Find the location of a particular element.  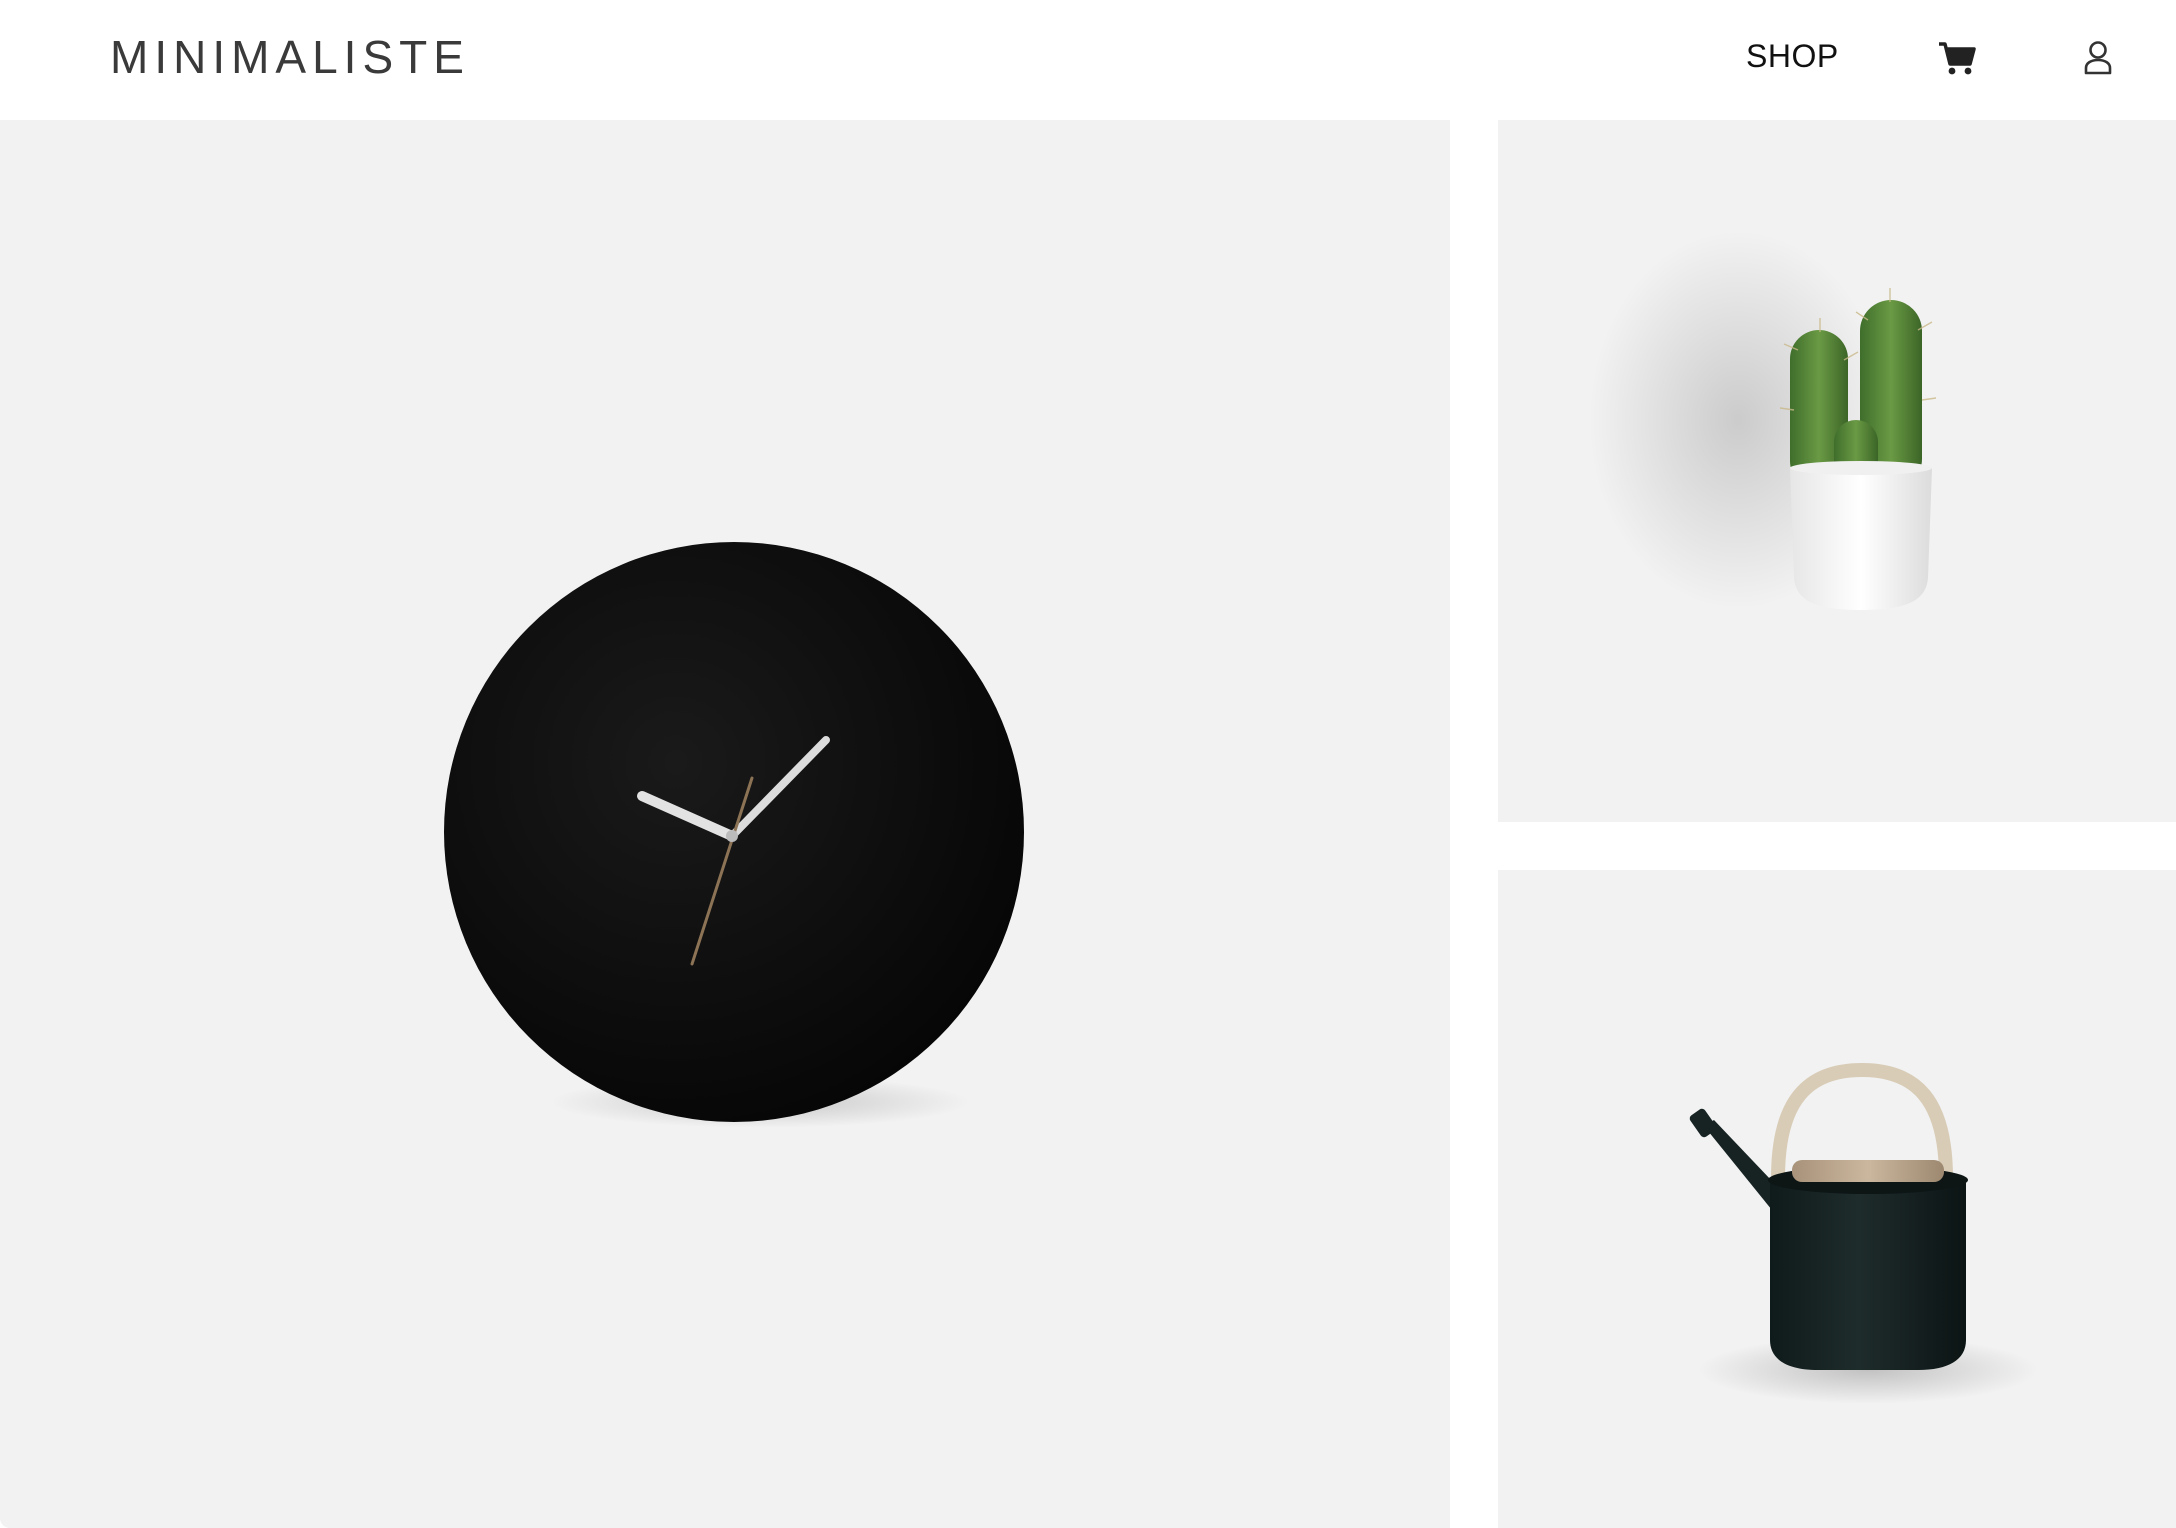

cactus-image is located at coordinates (1762, 420).